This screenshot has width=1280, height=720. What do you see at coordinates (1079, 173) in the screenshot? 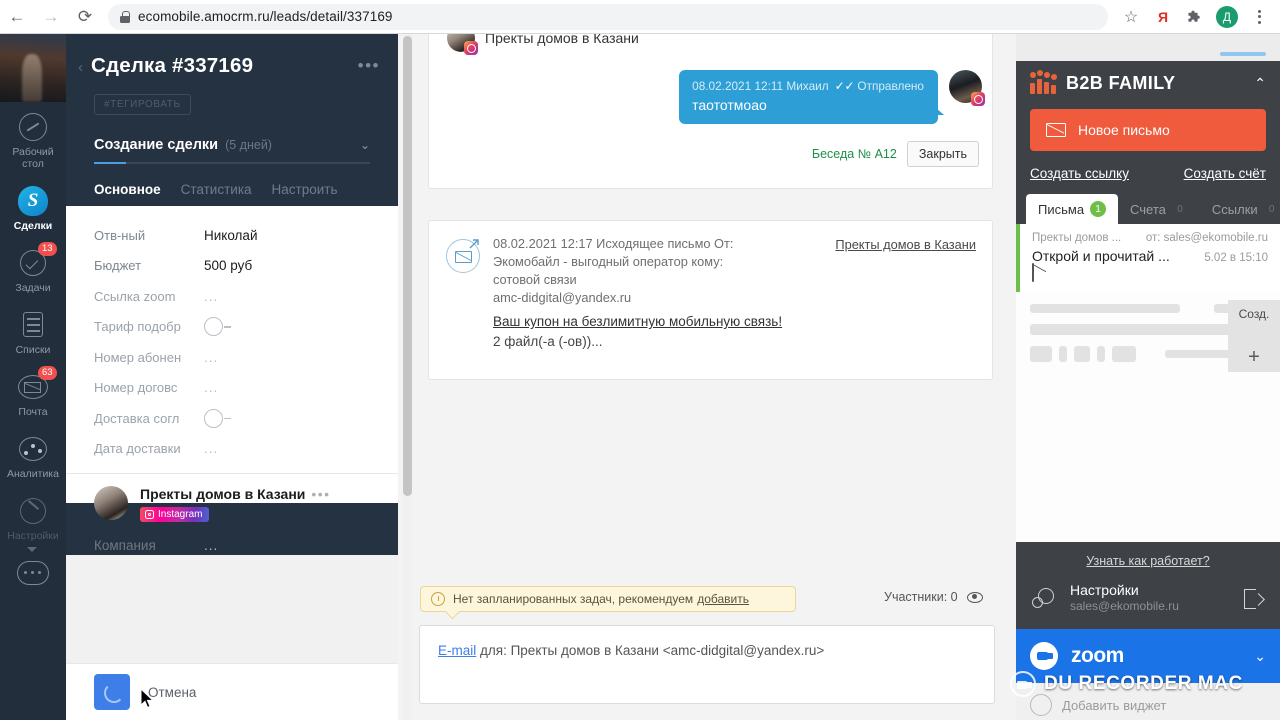
I see `create-link-button: Создать ссылку` at bounding box center [1079, 173].